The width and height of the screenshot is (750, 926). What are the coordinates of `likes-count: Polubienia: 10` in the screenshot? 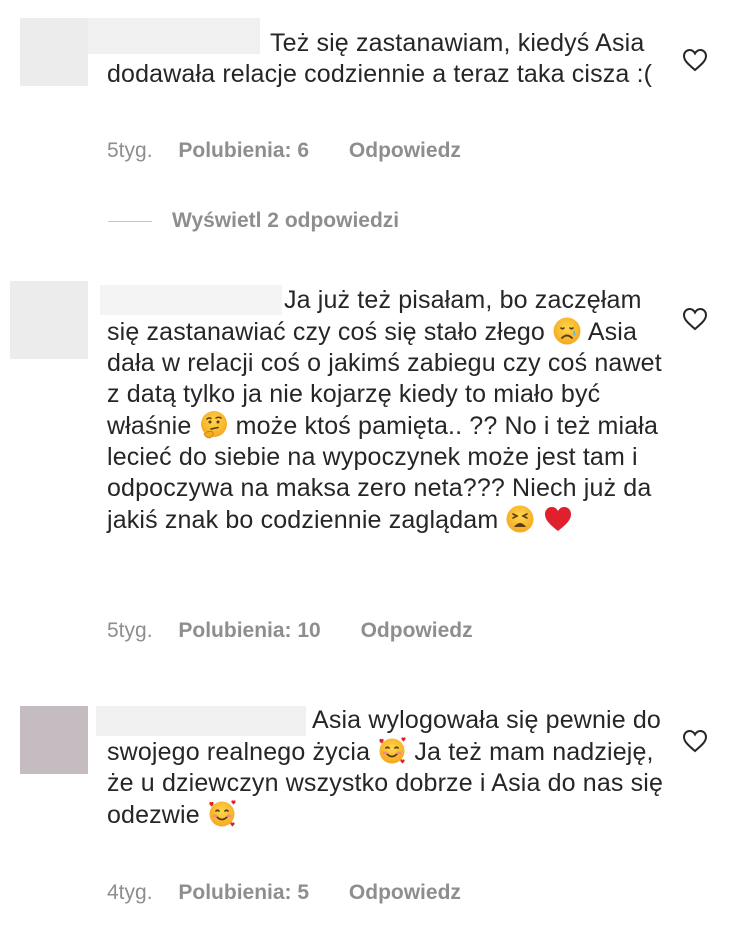 It's located at (249, 630).